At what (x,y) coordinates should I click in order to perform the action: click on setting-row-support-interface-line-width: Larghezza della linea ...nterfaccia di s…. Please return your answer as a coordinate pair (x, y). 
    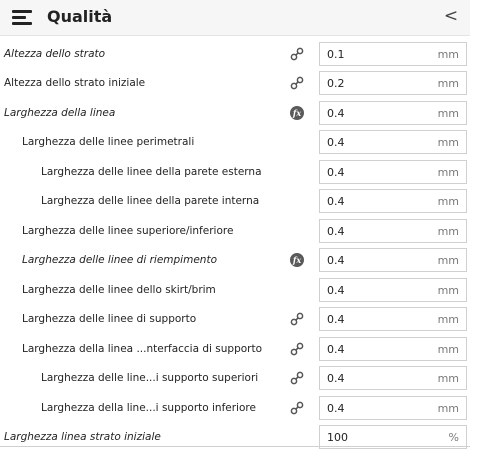
    Looking at the image, I should click on (235, 349).